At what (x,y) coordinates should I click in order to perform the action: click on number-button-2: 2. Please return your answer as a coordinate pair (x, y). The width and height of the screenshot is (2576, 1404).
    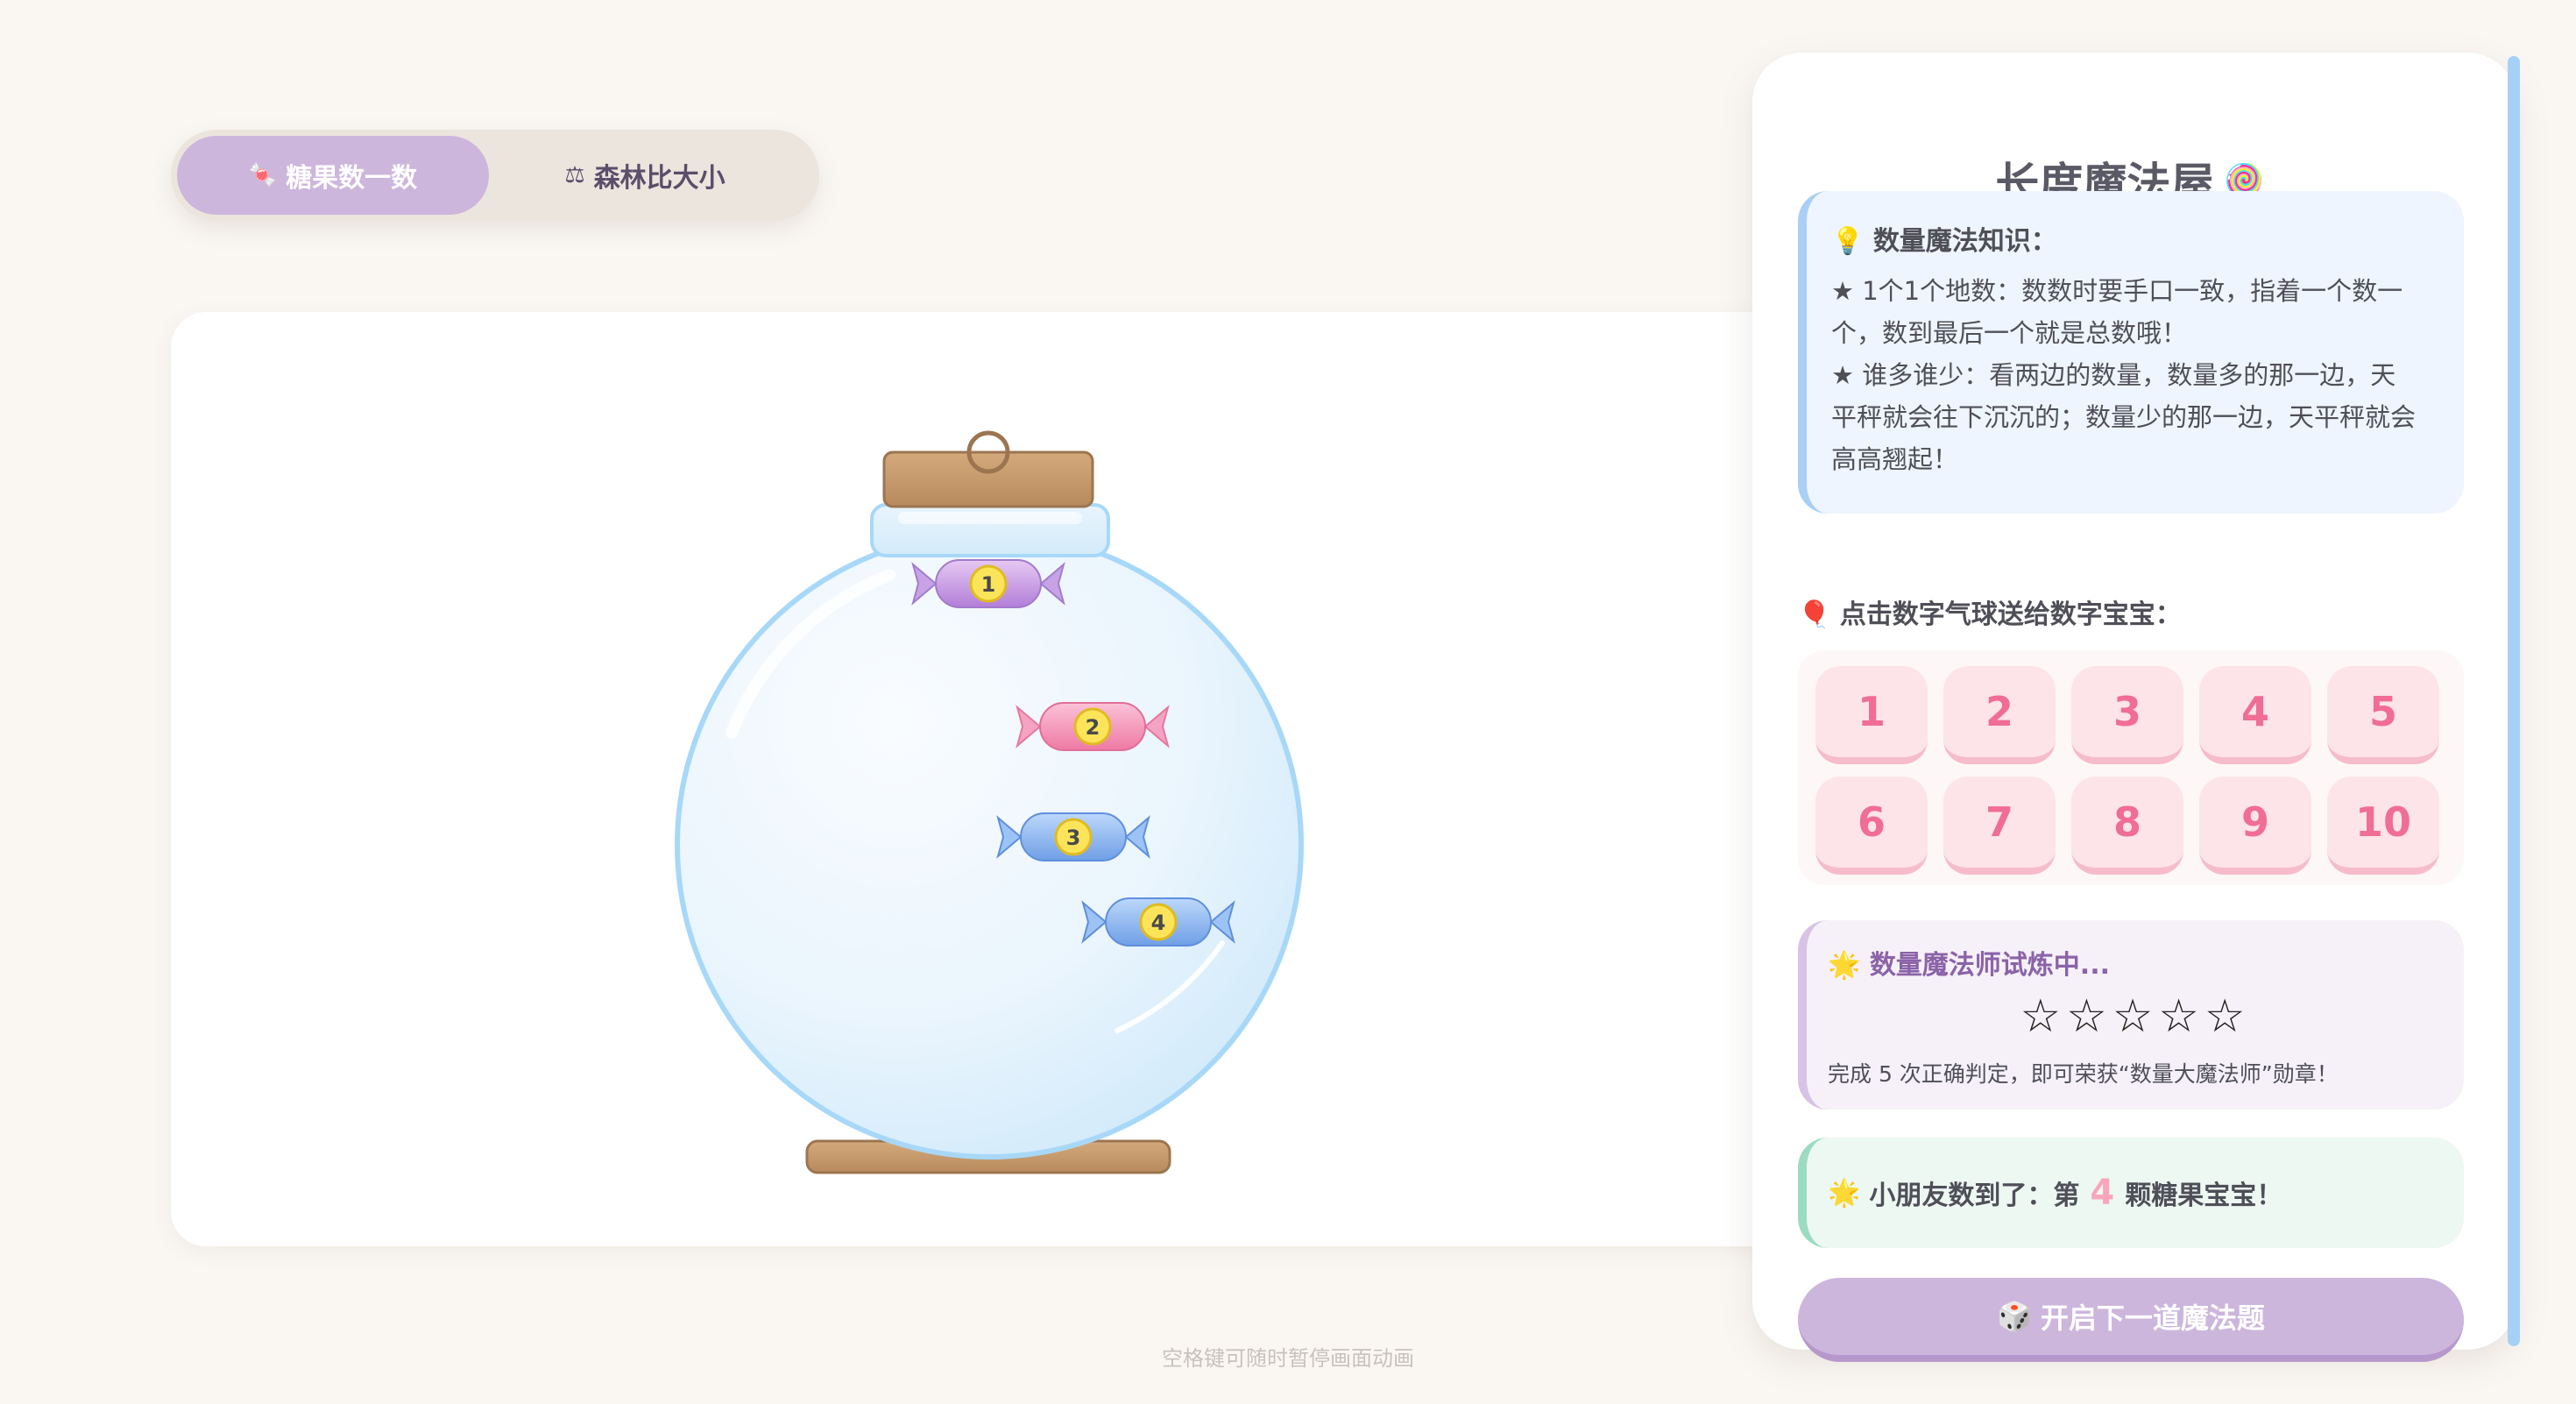
    Looking at the image, I should click on (1999, 715).